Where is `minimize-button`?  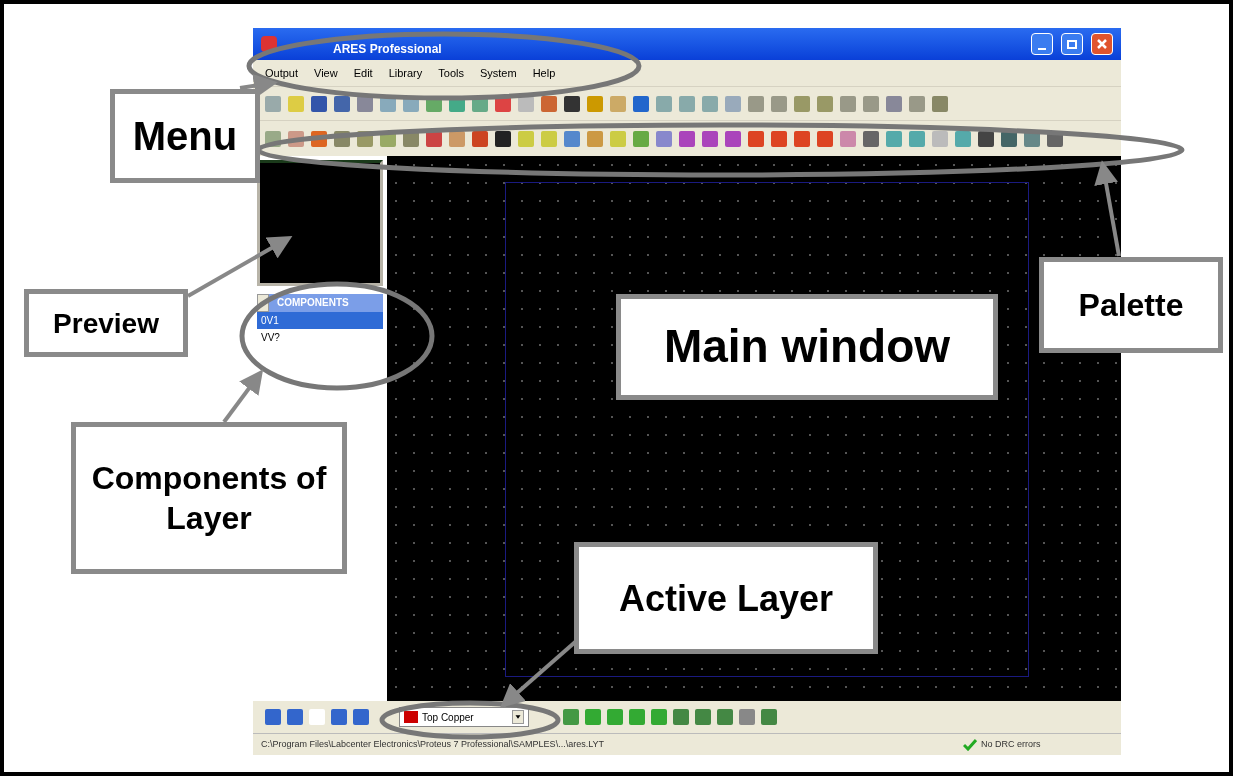
minimize-button is located at coordinates (1042, 44).